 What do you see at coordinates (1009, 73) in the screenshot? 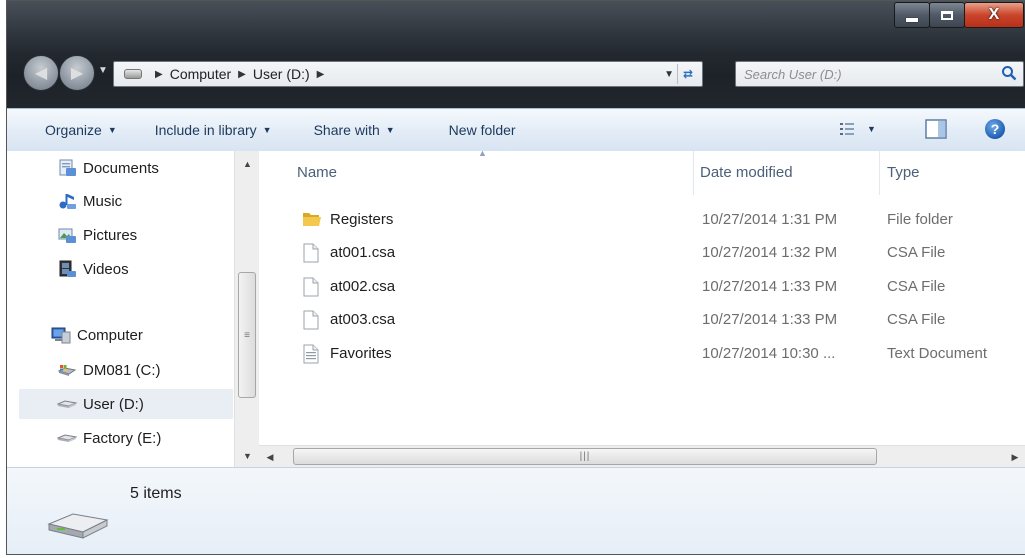
I see `search-icon` at bounding box center [1009, 73].